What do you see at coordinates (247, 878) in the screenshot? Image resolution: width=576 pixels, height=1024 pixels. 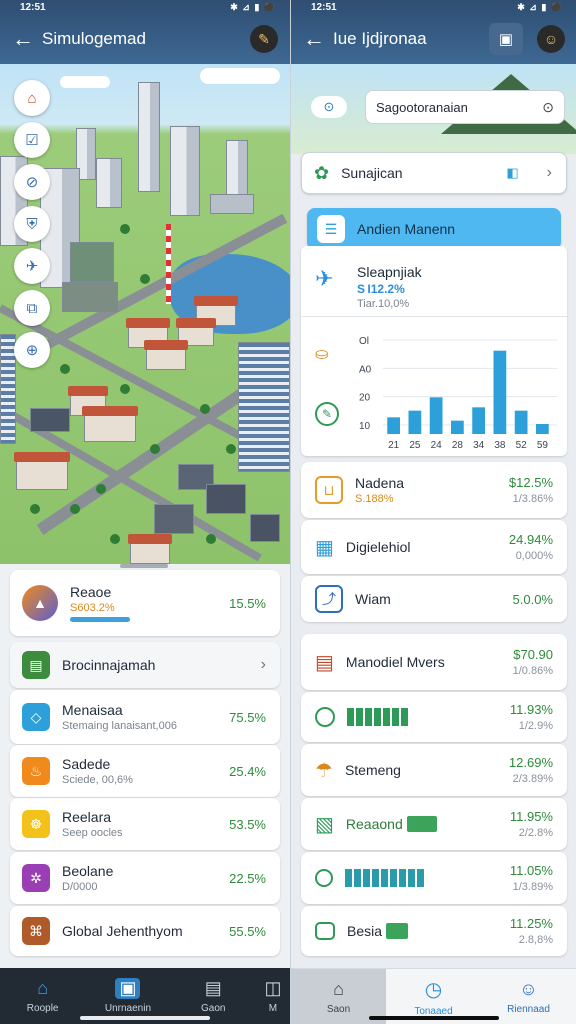 I see `item-value: 22.5%` at bounding box center [247, 878].